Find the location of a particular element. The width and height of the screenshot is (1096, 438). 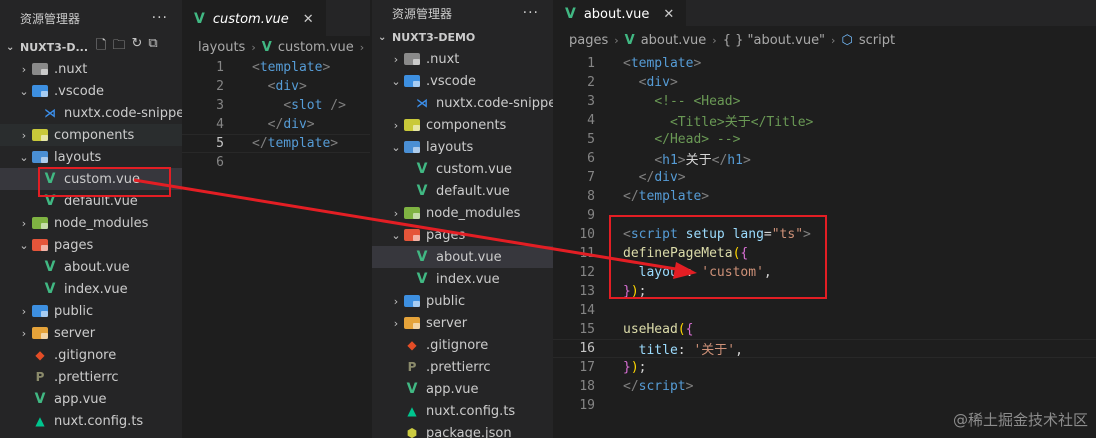

code-token: ; is located at coordinates (642, 367).